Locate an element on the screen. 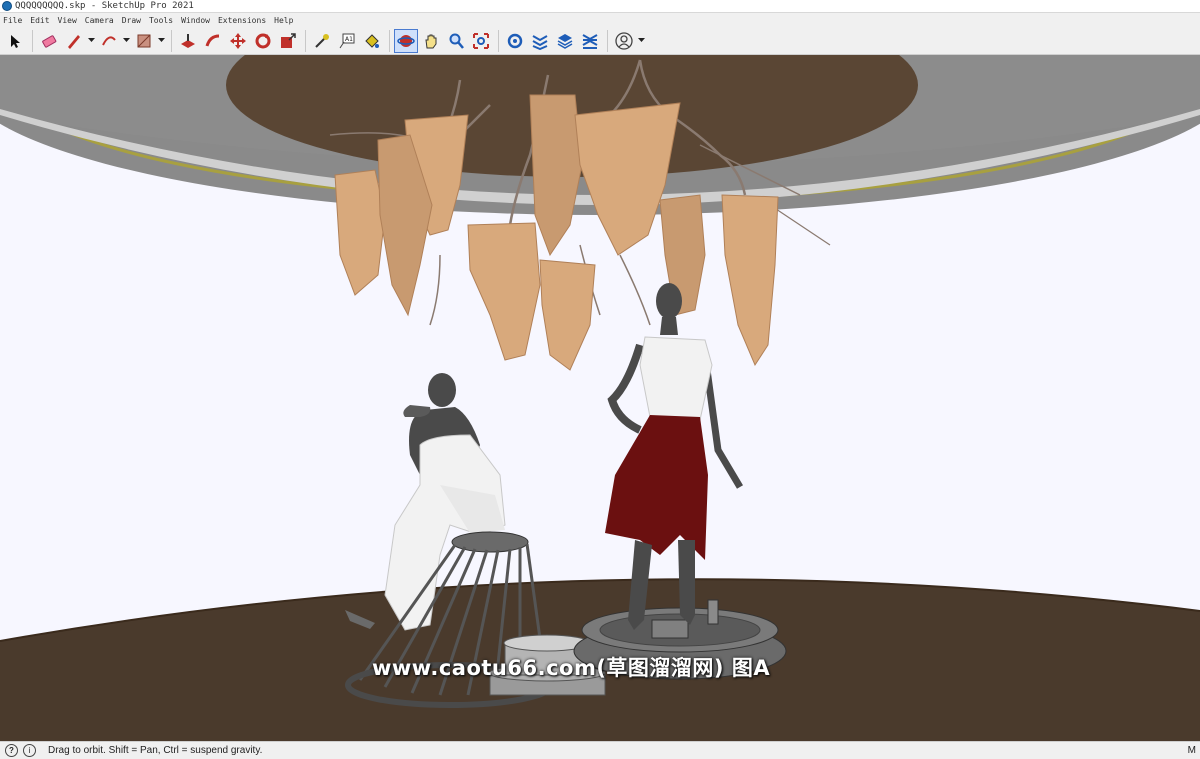 The width and height of the screenshot is (1200, 759). follow-me-tool-button is located at coordinates (213, 41).